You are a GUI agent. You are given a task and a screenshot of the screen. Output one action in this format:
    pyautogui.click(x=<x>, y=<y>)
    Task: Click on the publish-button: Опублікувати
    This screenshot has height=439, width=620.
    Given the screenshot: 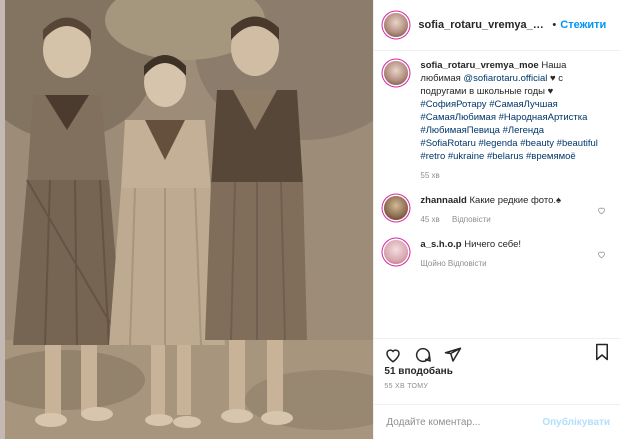 What is the action you would take?
    pyautogui.click(x=576, y=422)
    